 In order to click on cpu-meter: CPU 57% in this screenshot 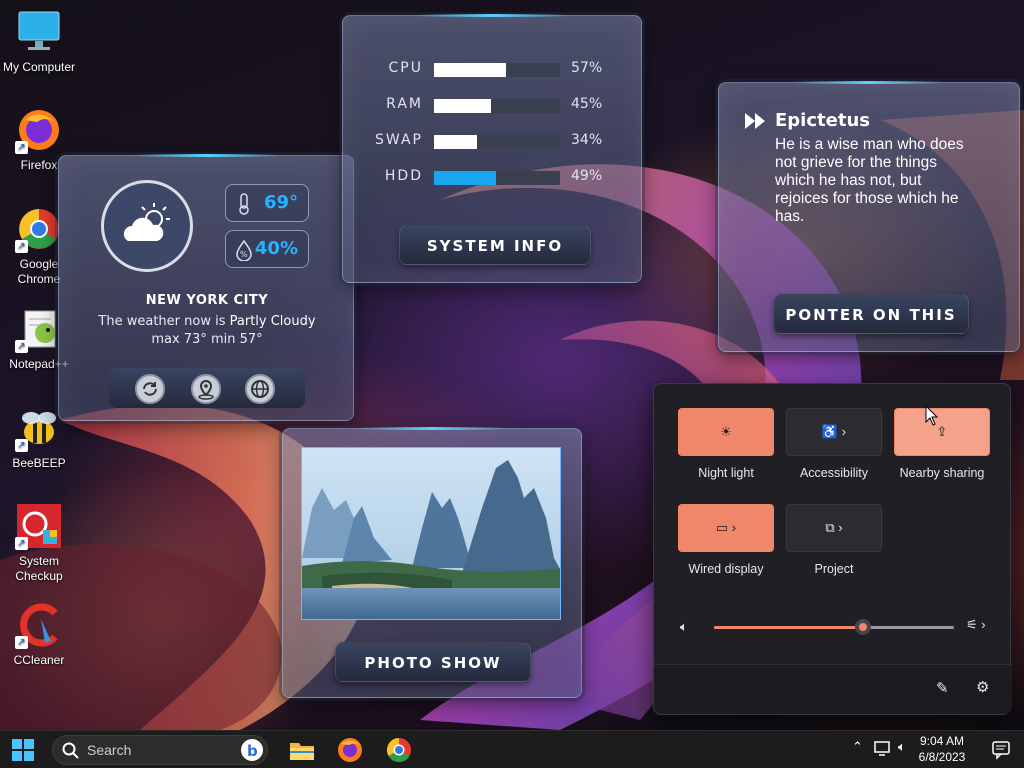, I will do `click(493, 70)`.